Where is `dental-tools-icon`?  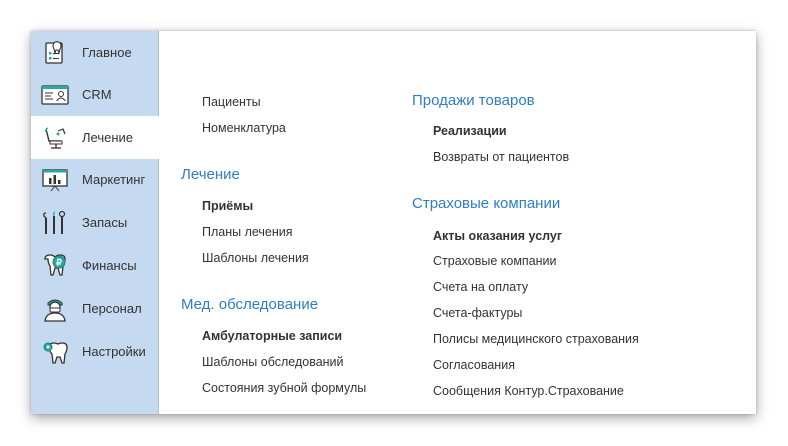
dental-tools-icon is located at coordinates (55, 223).